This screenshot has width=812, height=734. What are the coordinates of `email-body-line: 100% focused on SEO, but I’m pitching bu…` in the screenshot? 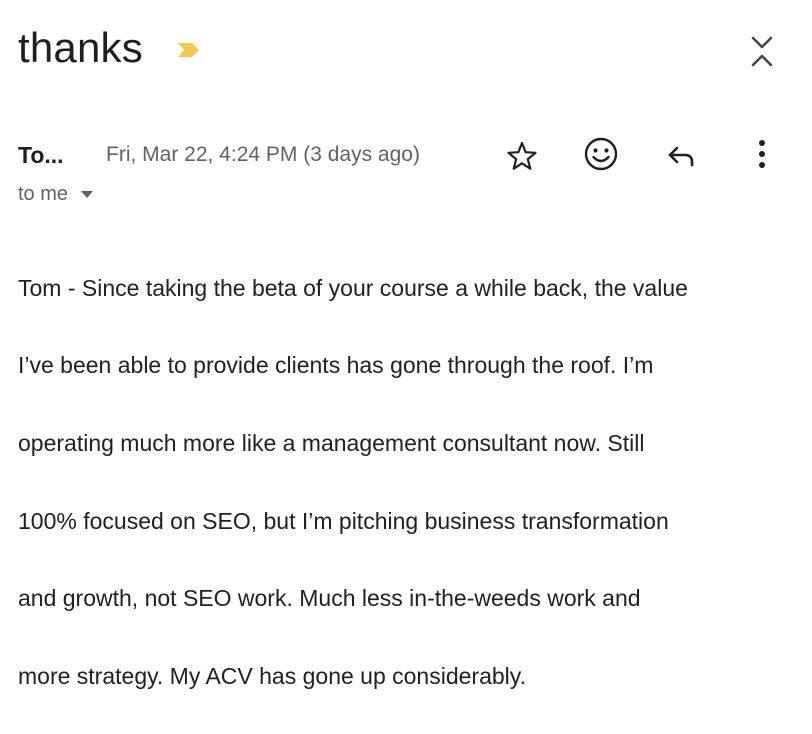 It's located at (343, 520).